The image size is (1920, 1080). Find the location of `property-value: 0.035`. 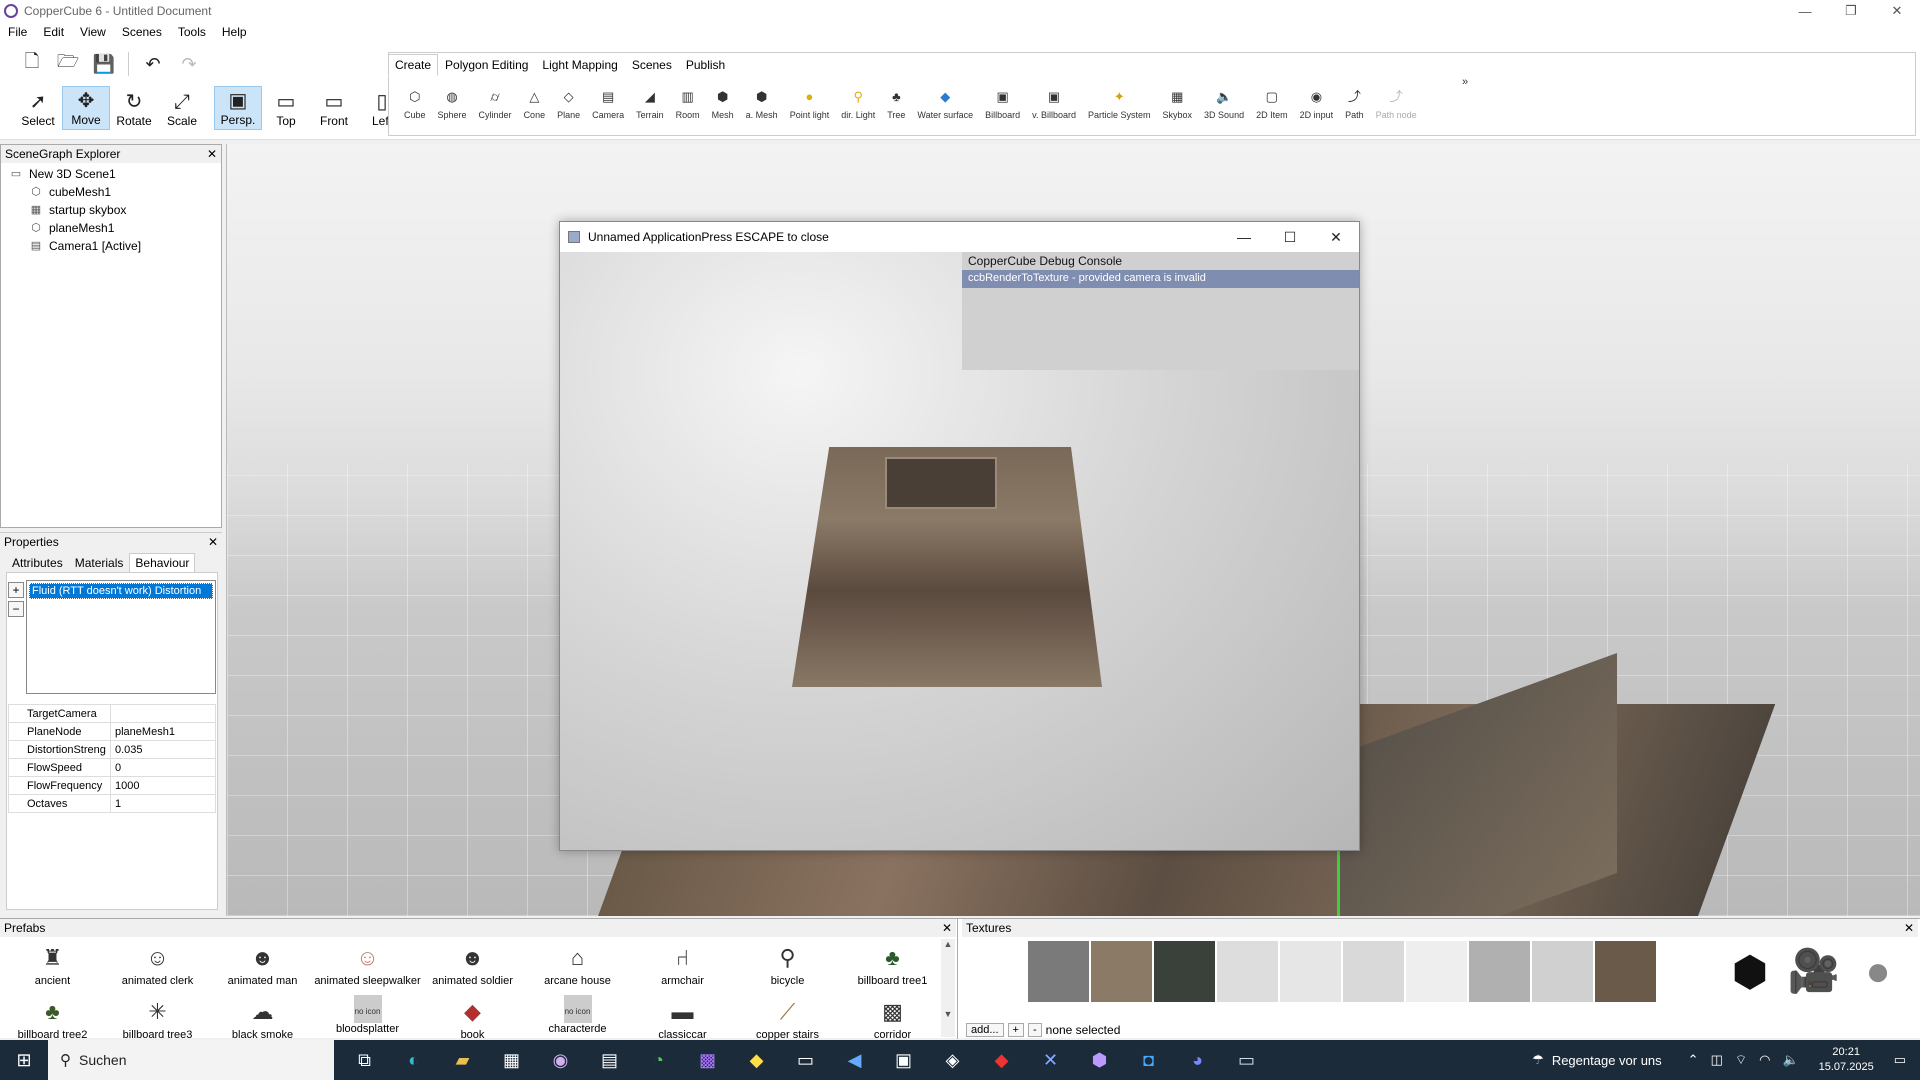

property-value: 0.035 is located at coordinates (163, 749).